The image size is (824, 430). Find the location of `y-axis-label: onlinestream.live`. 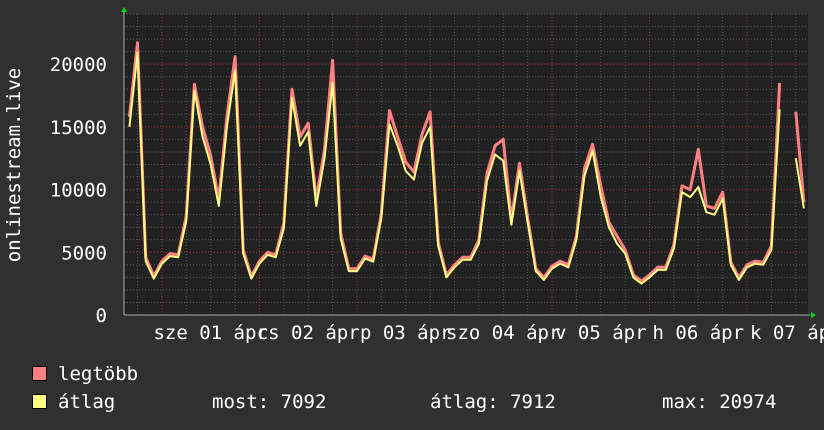

y-axis-label: onlinestream.live is located at coordinates (14, 165).